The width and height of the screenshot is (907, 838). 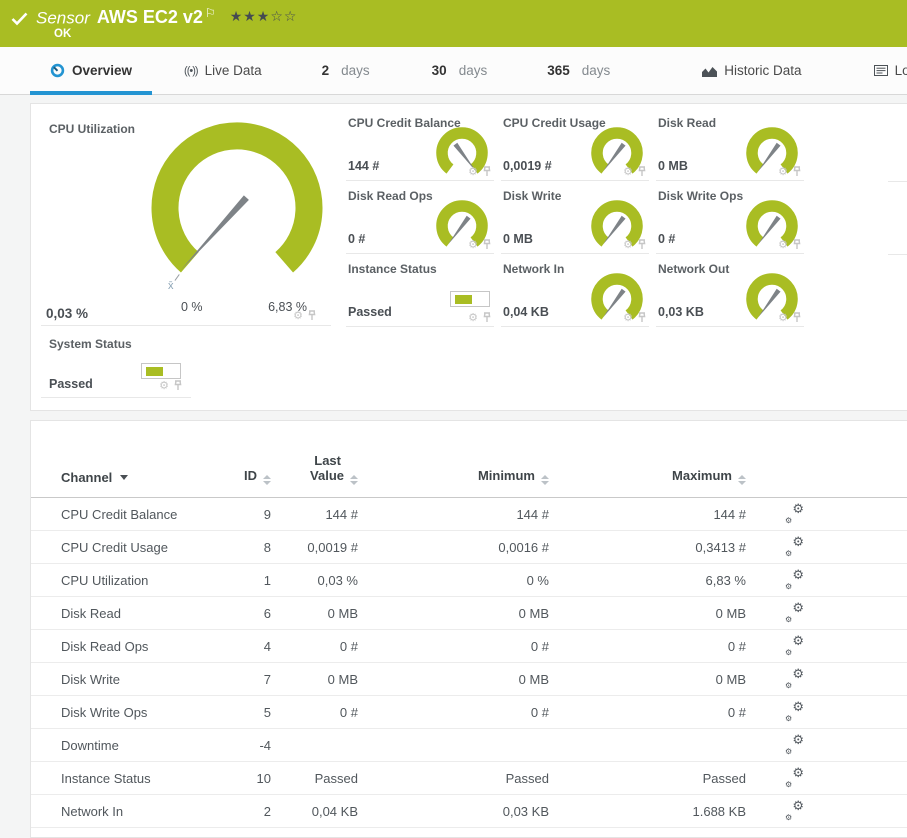 What do you see at coordinates (91, 613) in the screenshot?
I see `channel-name: Disk Read` at bounding box center [91, 613].